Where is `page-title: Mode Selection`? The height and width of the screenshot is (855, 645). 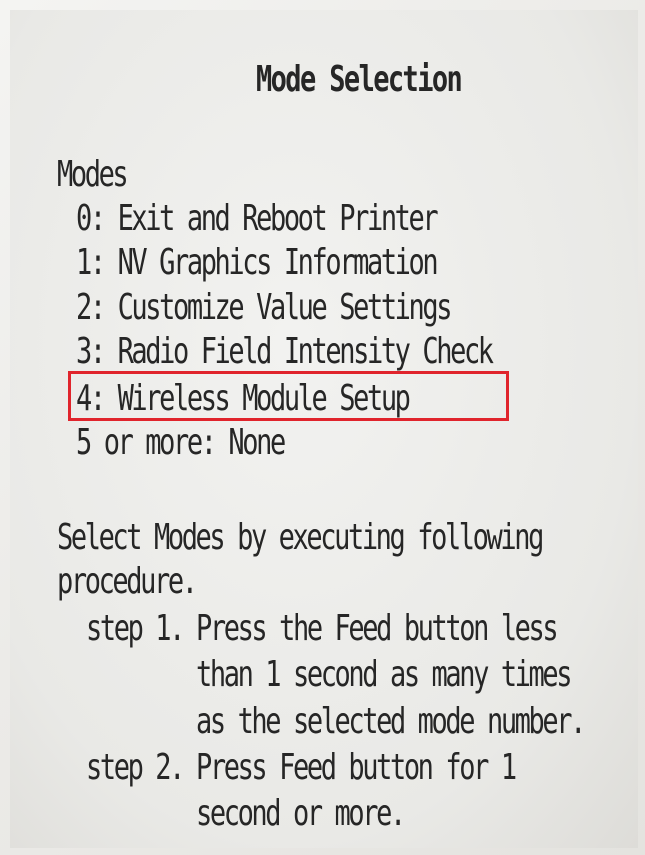
page-title: Mode Selection is located at coordinates (359, 80).